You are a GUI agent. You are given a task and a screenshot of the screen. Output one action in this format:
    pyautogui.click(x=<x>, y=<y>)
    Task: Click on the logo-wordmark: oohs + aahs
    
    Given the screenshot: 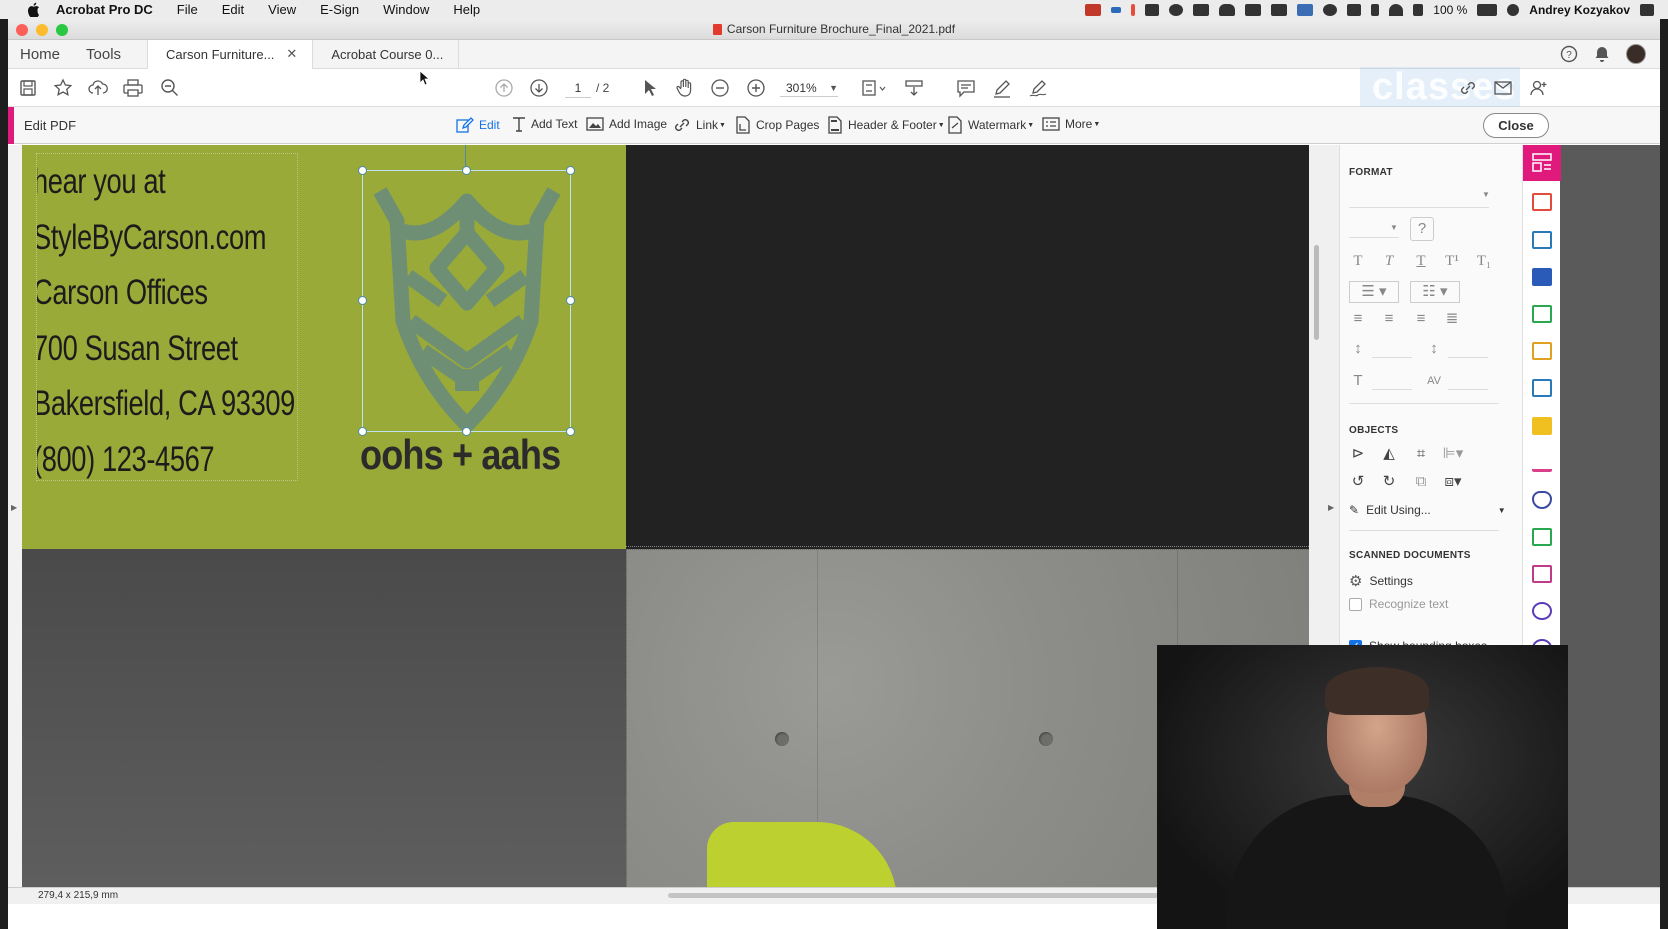 What is the action you would take?
    pyautogui.click(x=460, y=455)
    